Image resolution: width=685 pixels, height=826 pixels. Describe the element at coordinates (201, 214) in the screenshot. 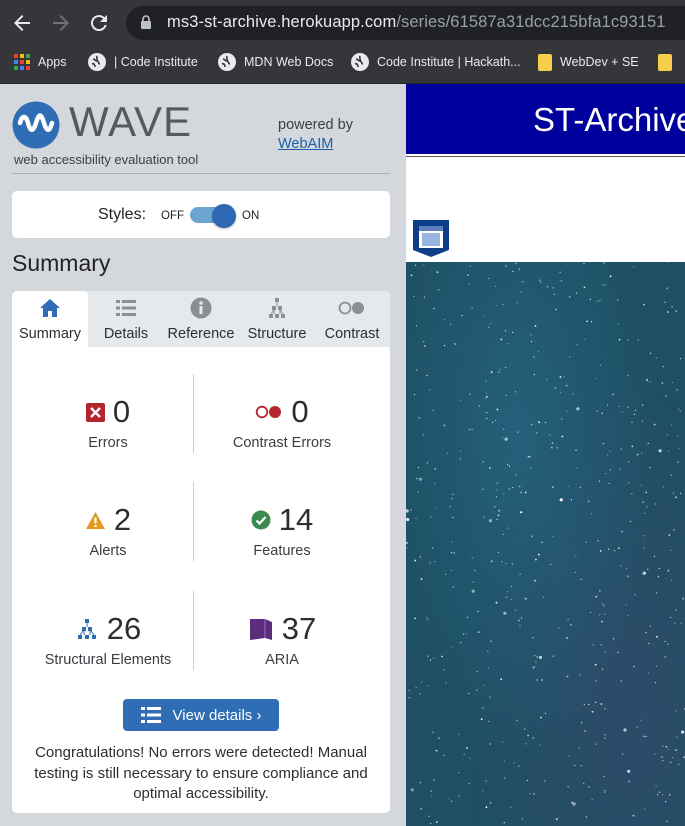

I see `styles-toggle-card: Styles: OFF ON` at that location.